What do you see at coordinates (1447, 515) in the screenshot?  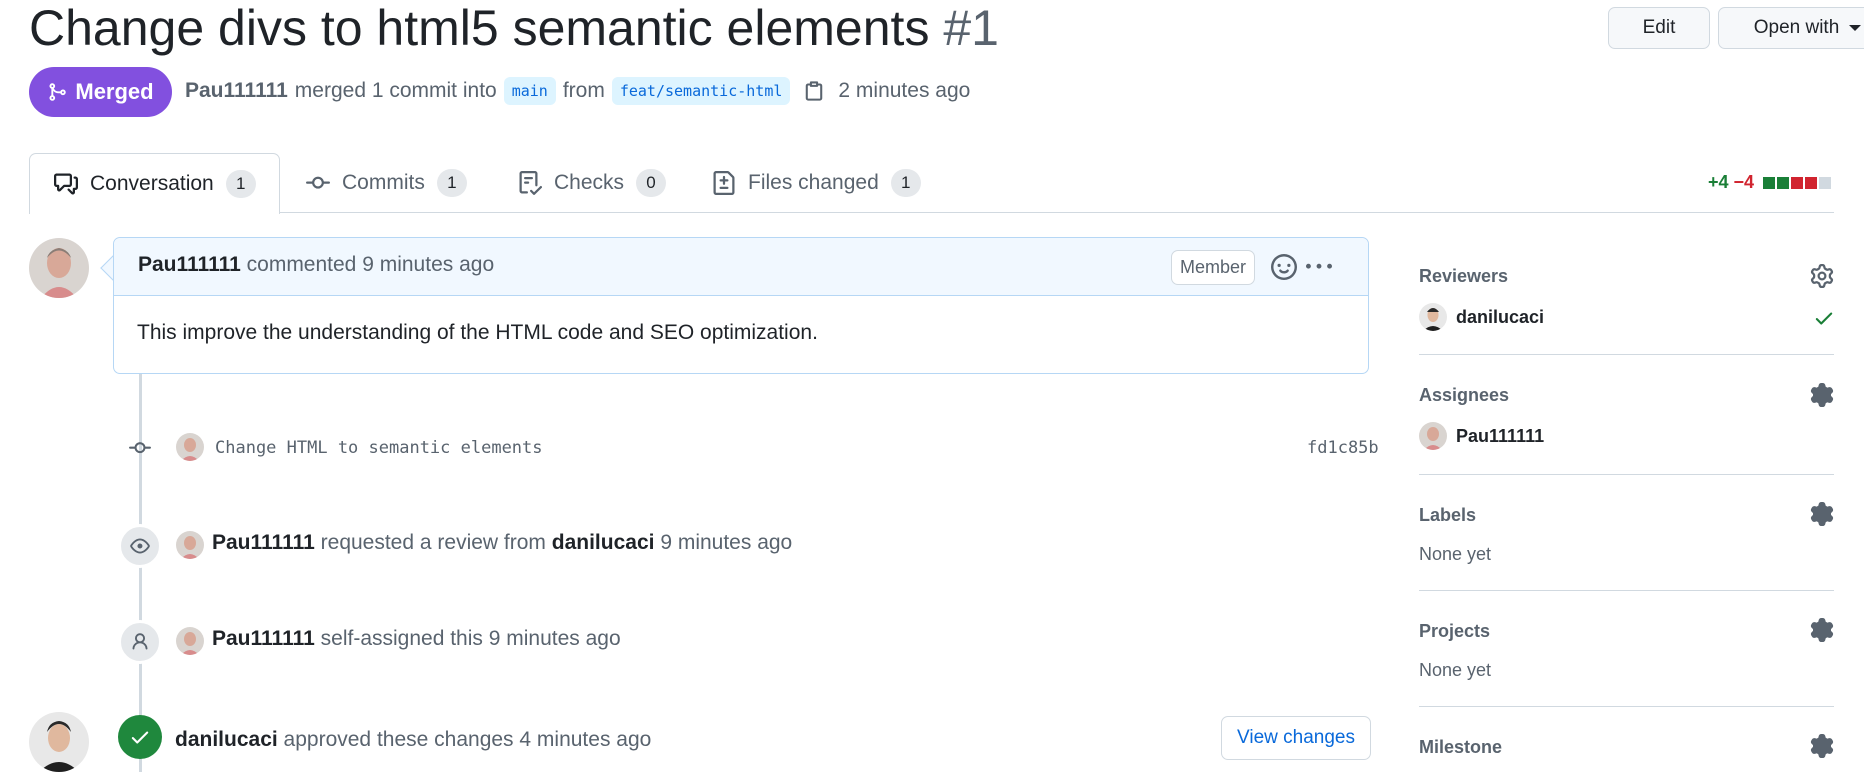 I see `labels-heading: Labels` at bounding box center [1447, 515].